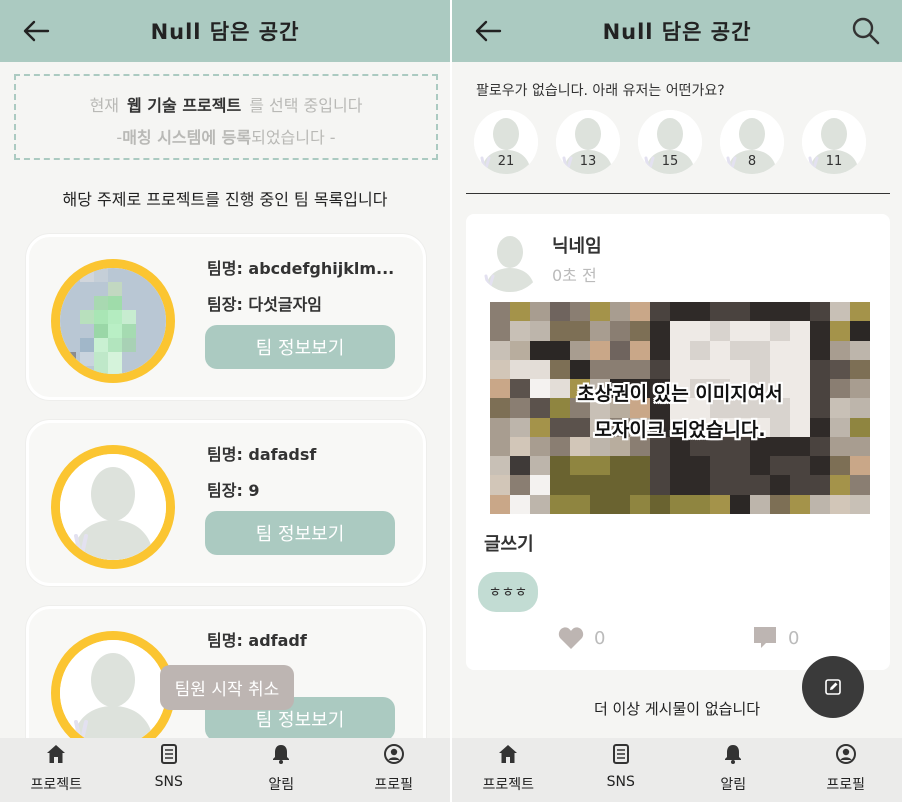 The height and width of the screenshot is (802, 902). I want to click on like-button: 0, so click(581, 638).